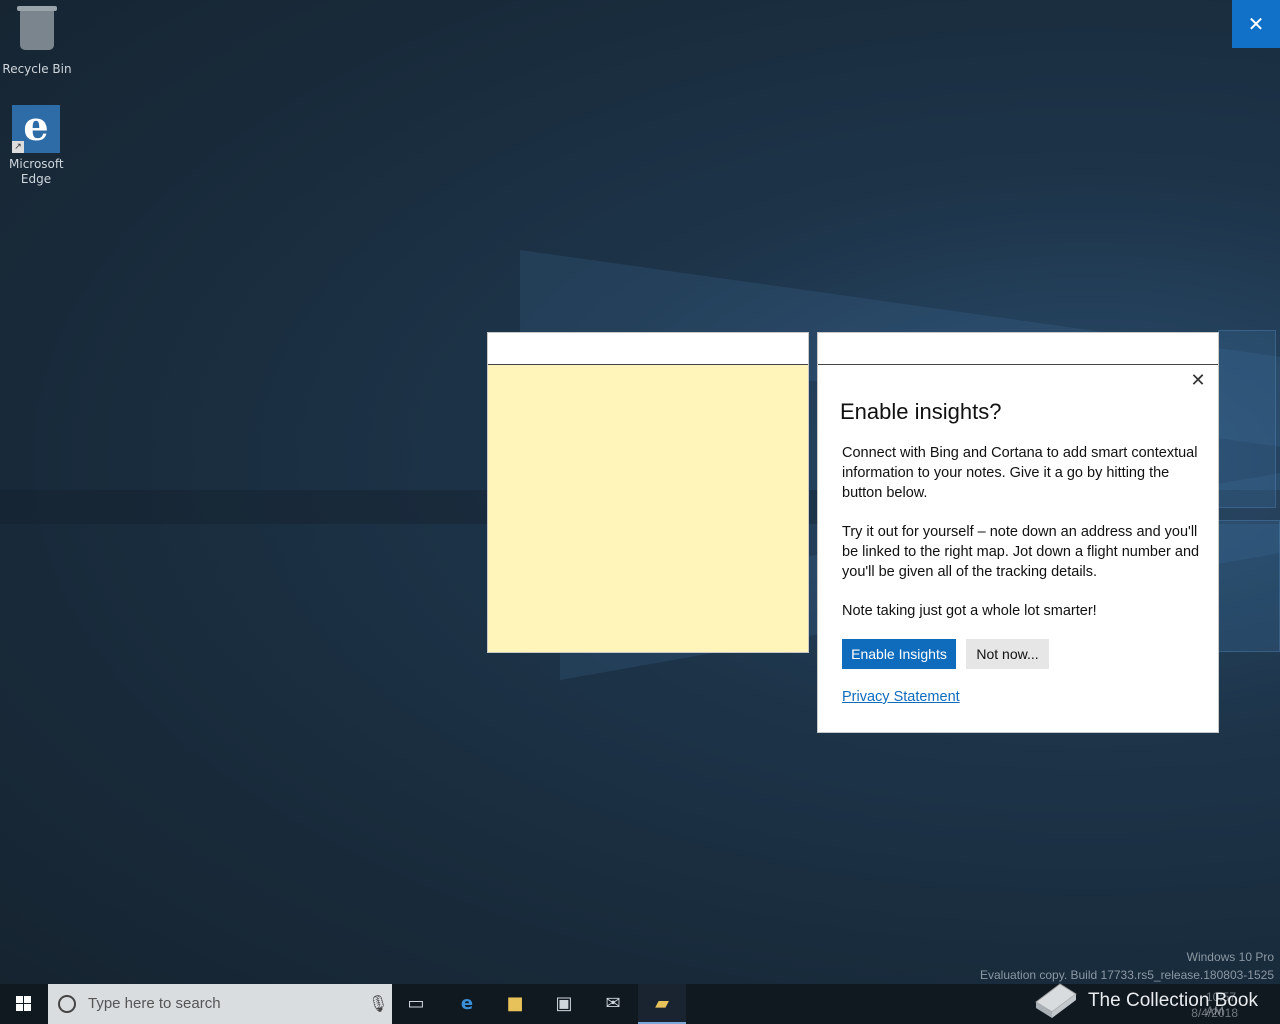 The width and height of the screenshot is (1280, 1024). What do you see at coordinates (378, 1004) in the screenshot?
I see `microphone-icon: 🎙` at bounding box center [378, 1004].